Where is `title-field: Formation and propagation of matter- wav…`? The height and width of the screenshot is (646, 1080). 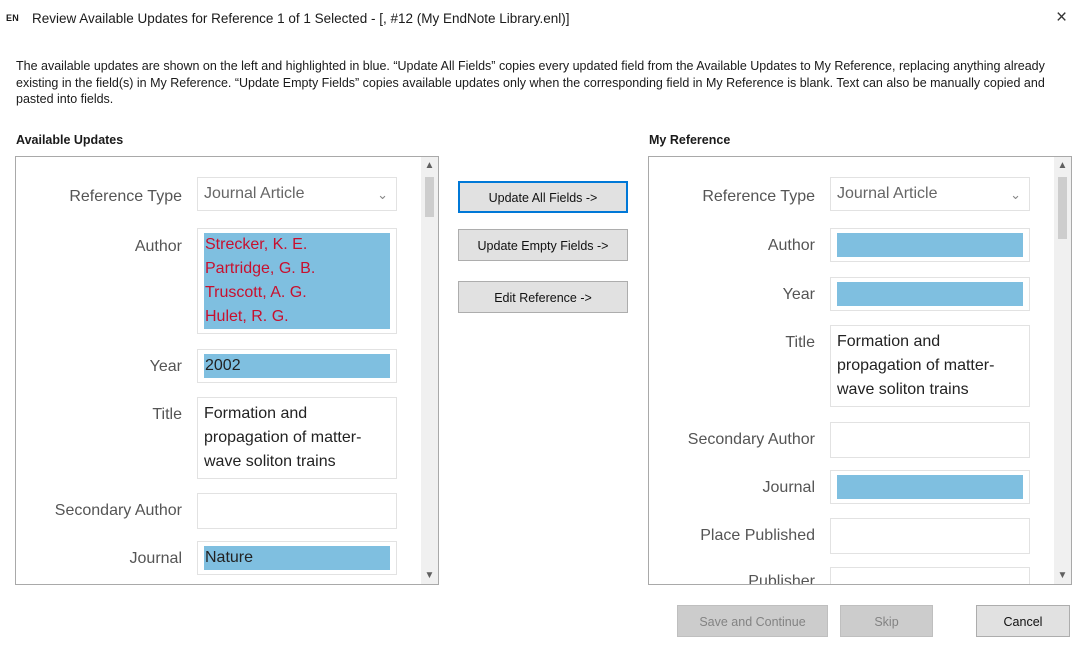
title-field: Formation and propagation of matter- wav… is located at coordinates (930, 366).